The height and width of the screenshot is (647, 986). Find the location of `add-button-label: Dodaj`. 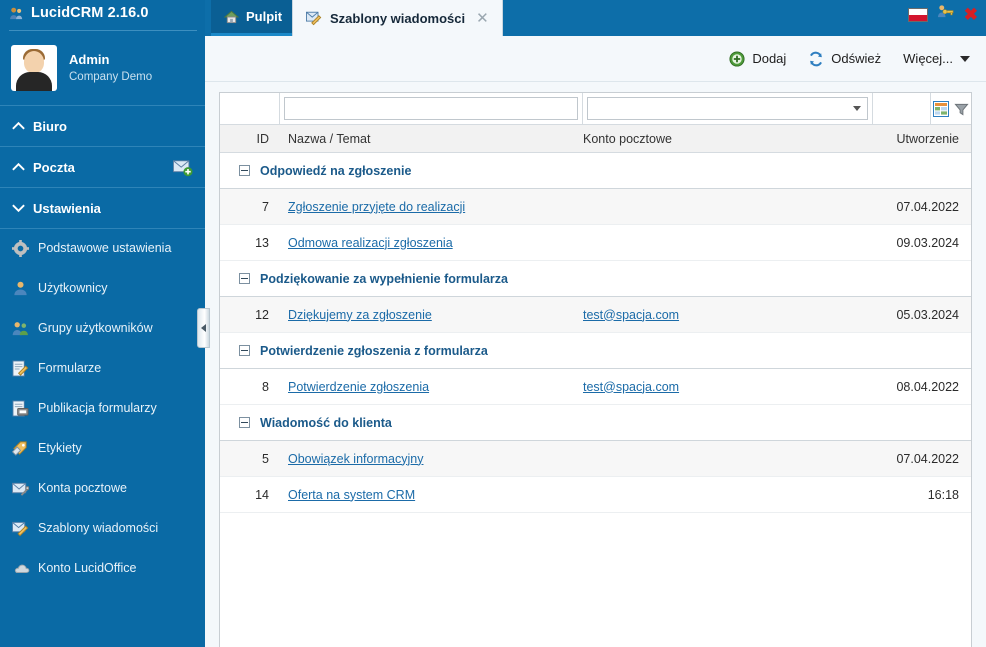

add-button-label: Dodaj is located at coordinates (769, 58).